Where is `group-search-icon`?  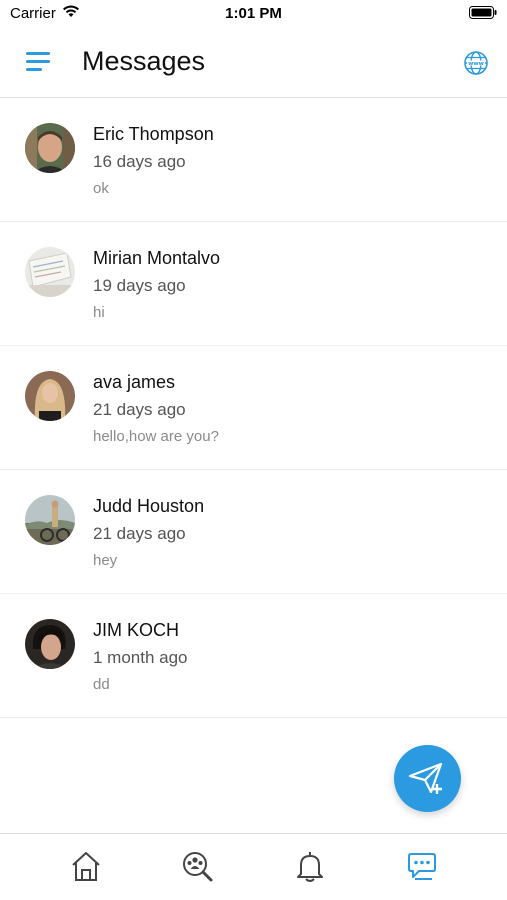
group-search-icon is located at coordinates (198, 867).